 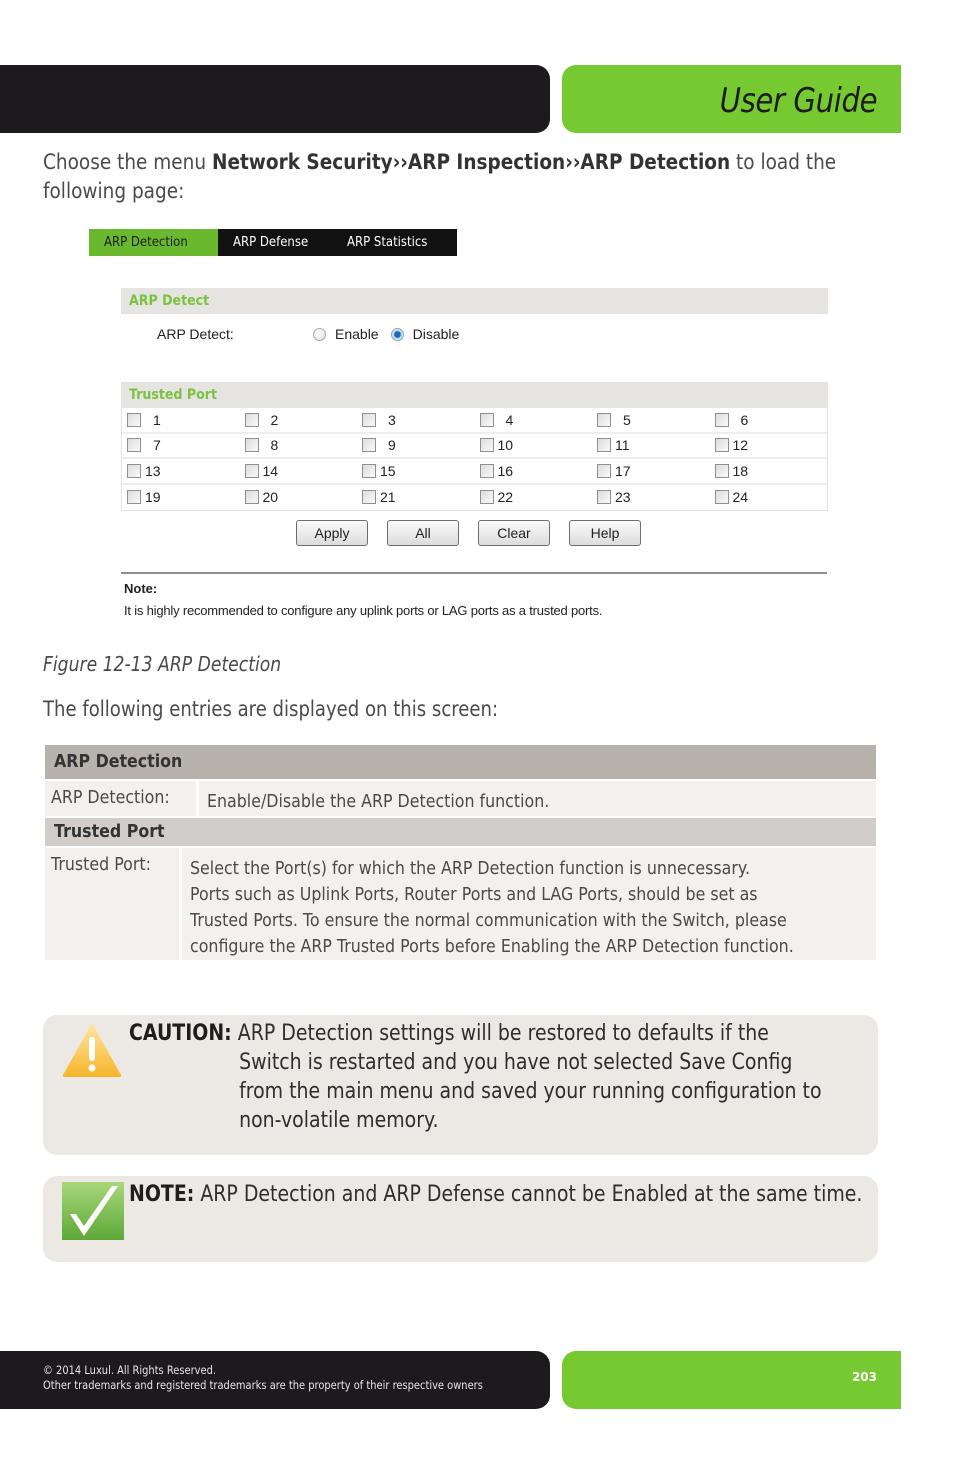 What do you see at coordinates (623, 470) in the screenshot?
I see `port-label: 17` at bounding box center [623, 470].